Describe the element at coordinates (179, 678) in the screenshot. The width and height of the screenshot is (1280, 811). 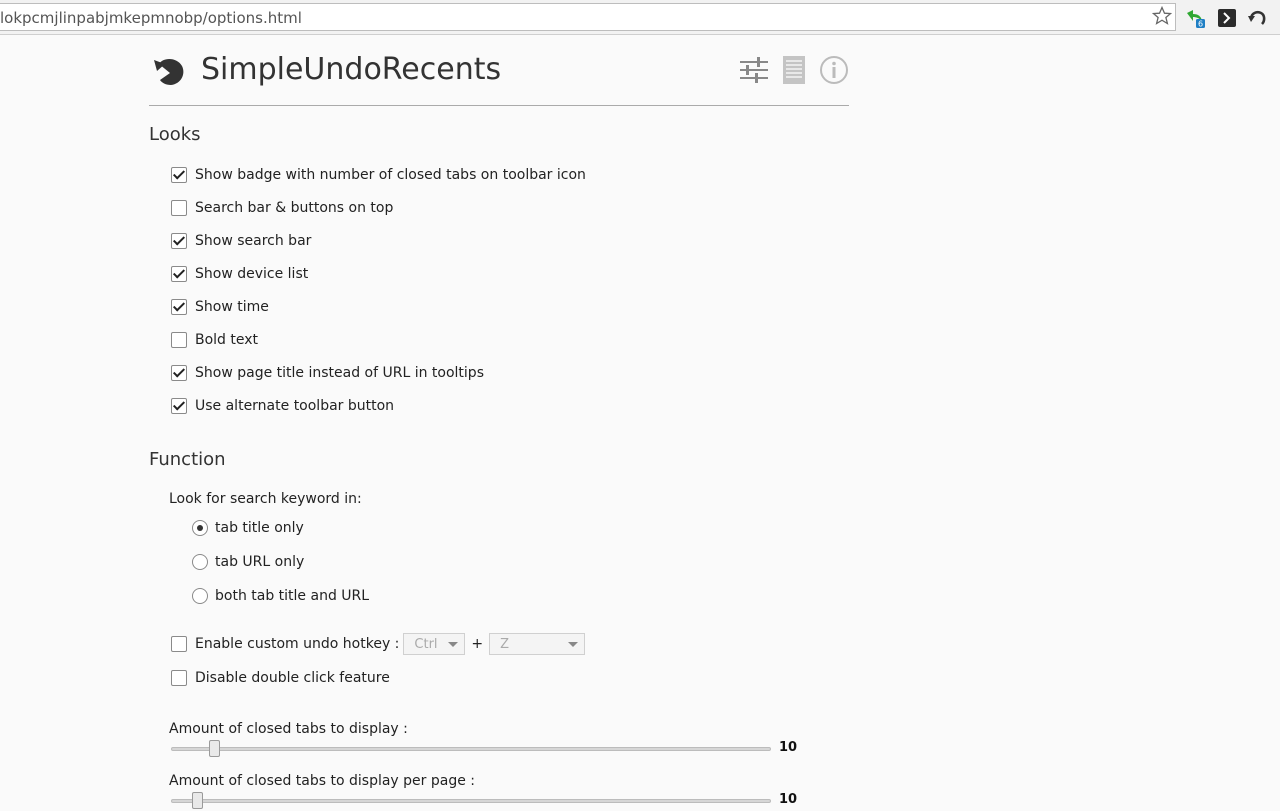
I see `disable-double-click-checkbox` at that location.